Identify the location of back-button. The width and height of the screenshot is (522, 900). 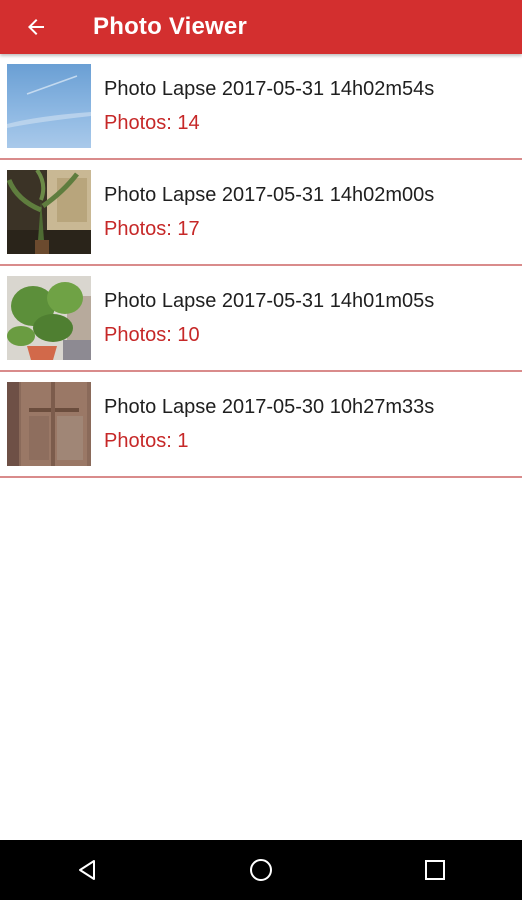
(36, 27).